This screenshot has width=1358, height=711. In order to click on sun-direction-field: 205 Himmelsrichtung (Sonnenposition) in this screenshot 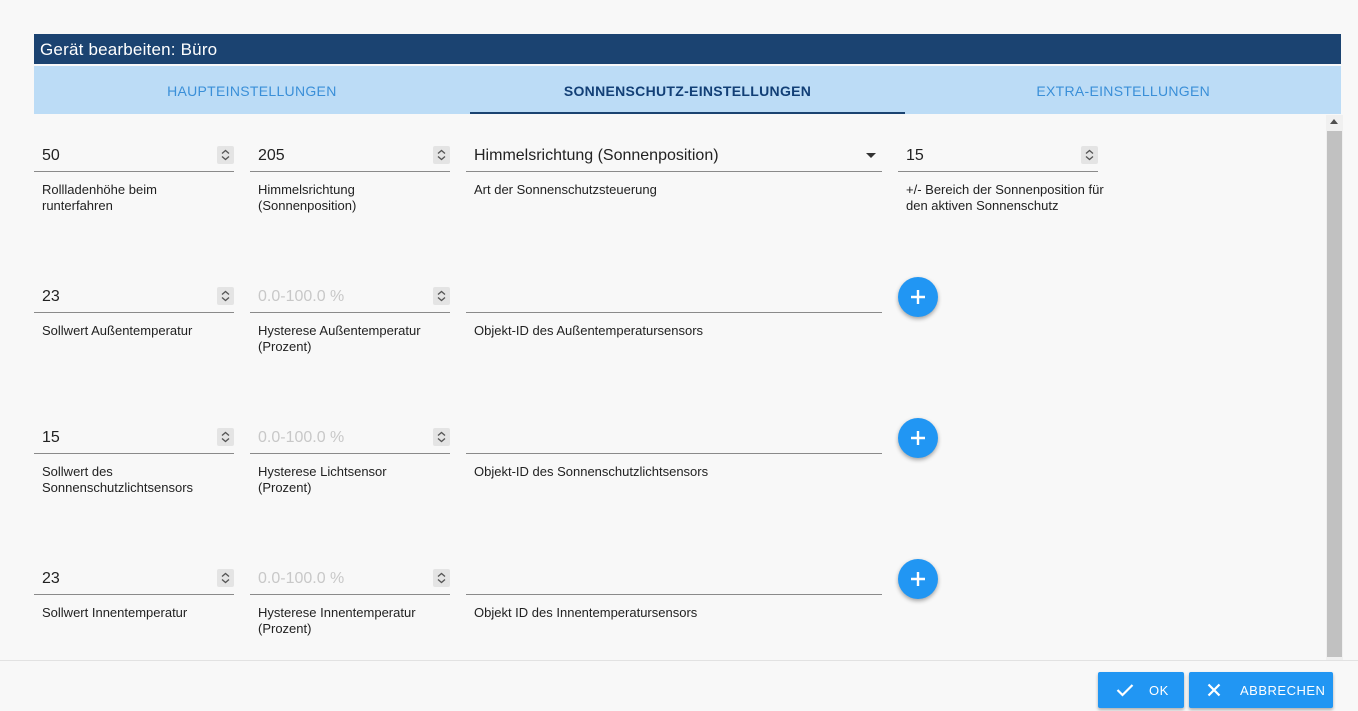, I will do `click(350, 180)`.